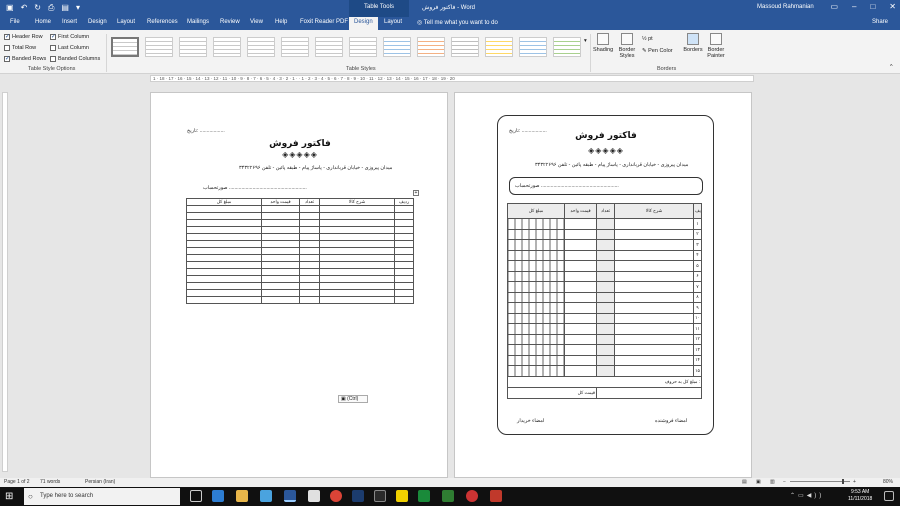  I want to click on user-name: Massoud Rahmanian, so click(785, 7).